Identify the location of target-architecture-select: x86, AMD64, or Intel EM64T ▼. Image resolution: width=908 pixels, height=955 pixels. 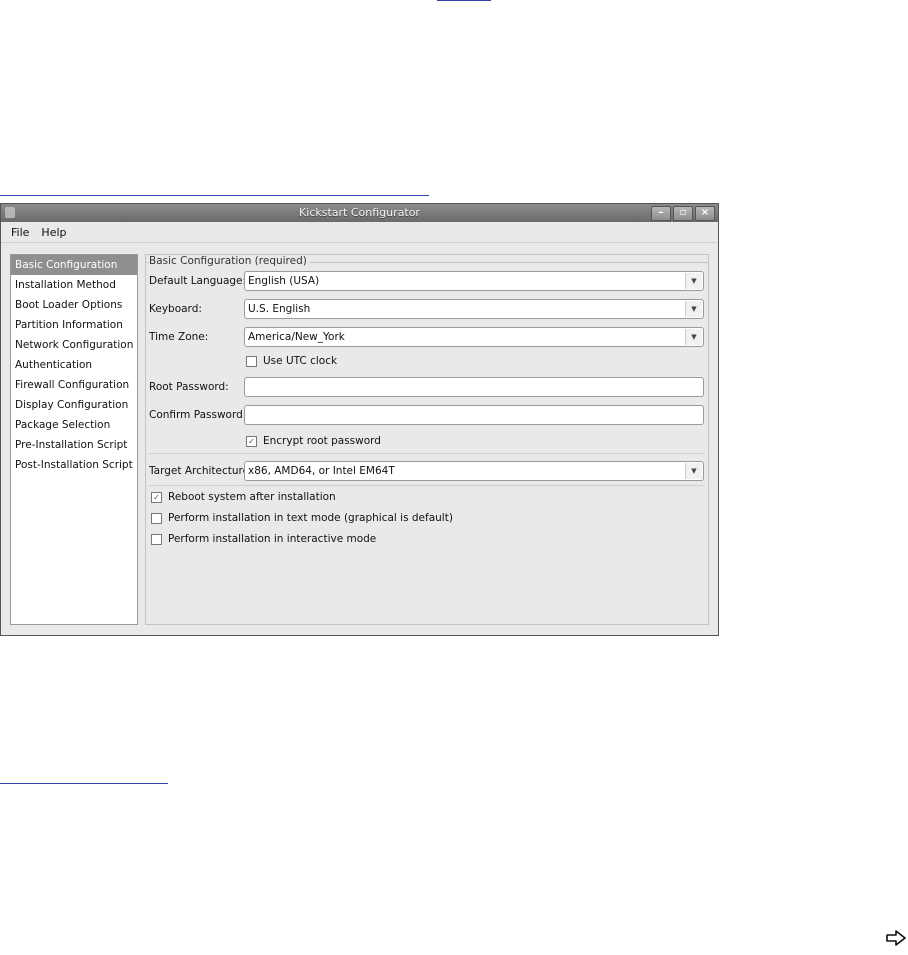
(474, 471).